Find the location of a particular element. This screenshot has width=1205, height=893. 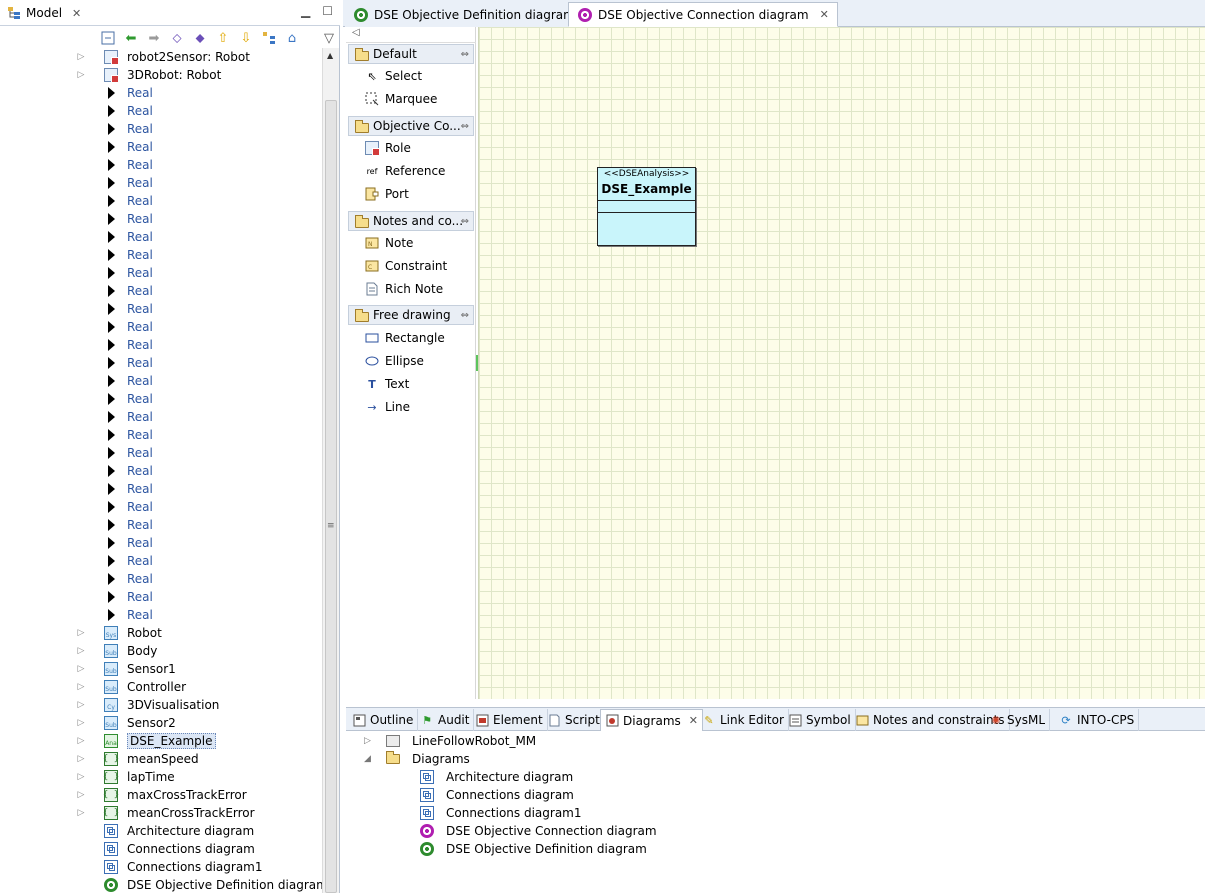

tab-dse-objective-connection: DSE Objective Connection diagram ✕ is located at coordinates (703, 14).